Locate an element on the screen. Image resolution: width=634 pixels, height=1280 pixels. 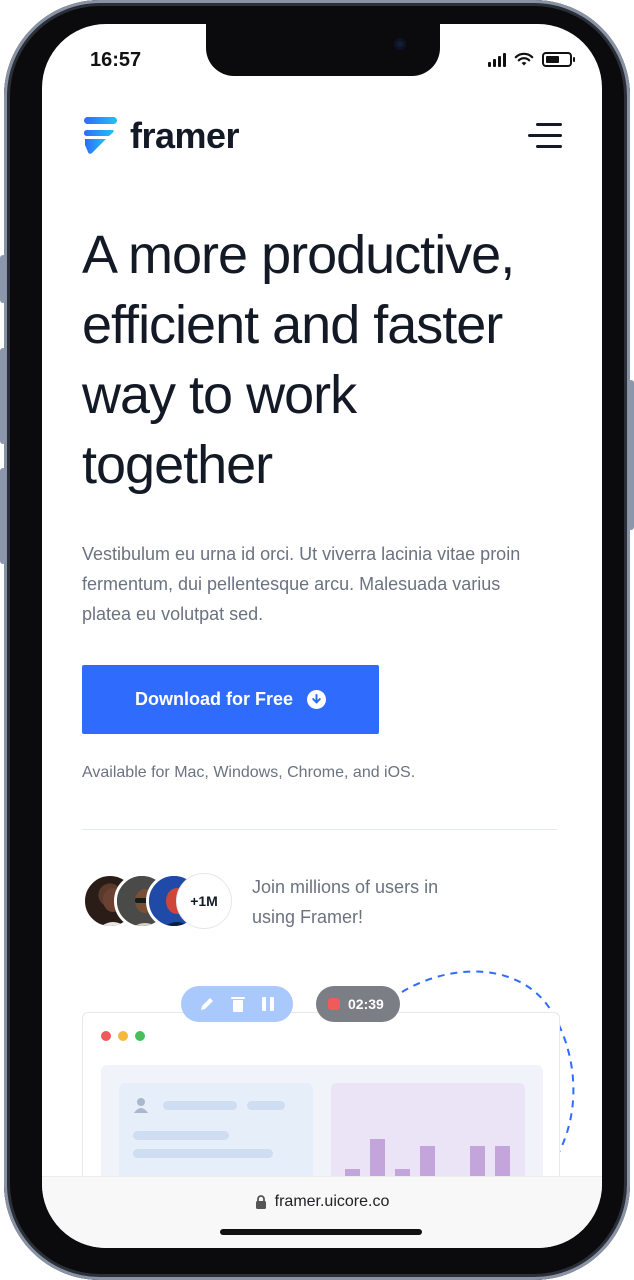
recording-time: 02:39 is located at coordinates (366, 1004).